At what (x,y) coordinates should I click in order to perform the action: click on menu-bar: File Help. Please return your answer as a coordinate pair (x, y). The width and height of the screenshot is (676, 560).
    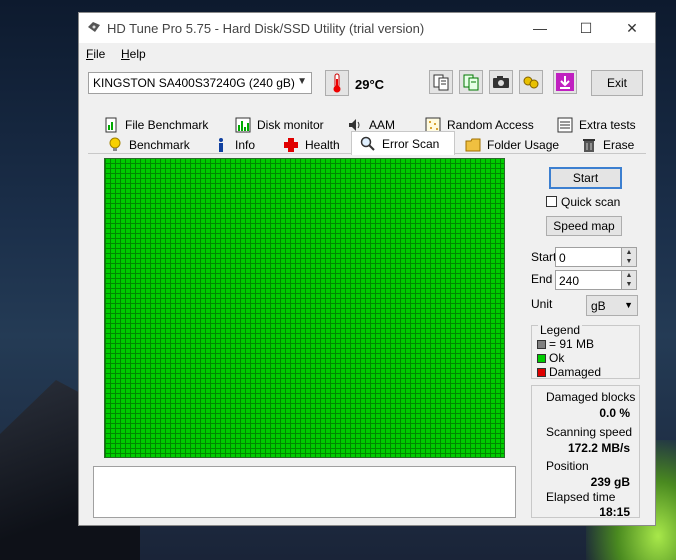
    Looking at the image, I should click on (367, 54).